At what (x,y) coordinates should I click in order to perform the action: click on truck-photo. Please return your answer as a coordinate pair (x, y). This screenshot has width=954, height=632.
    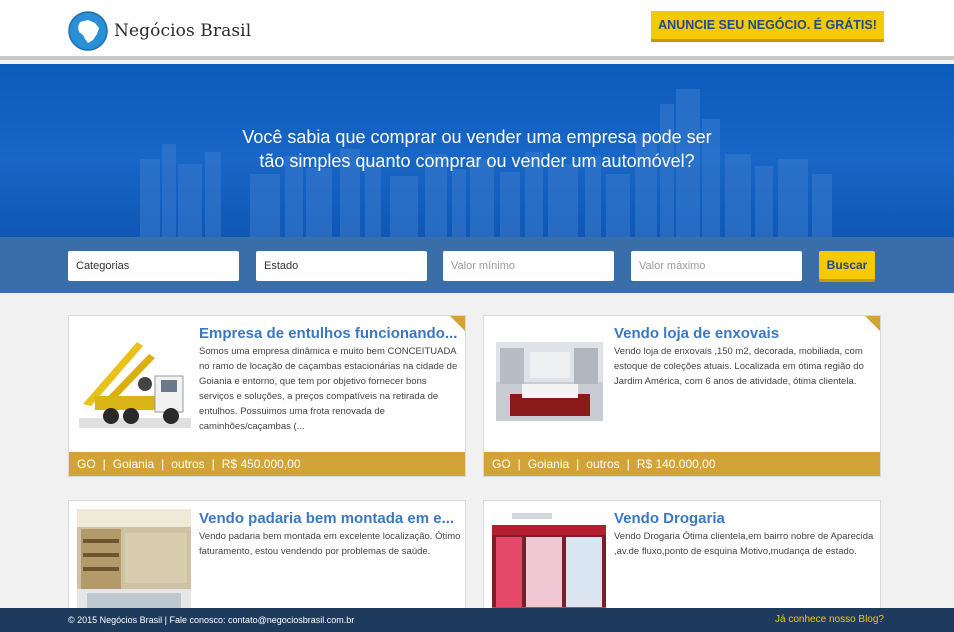
    Looking at the image, I should click on (134, 381).